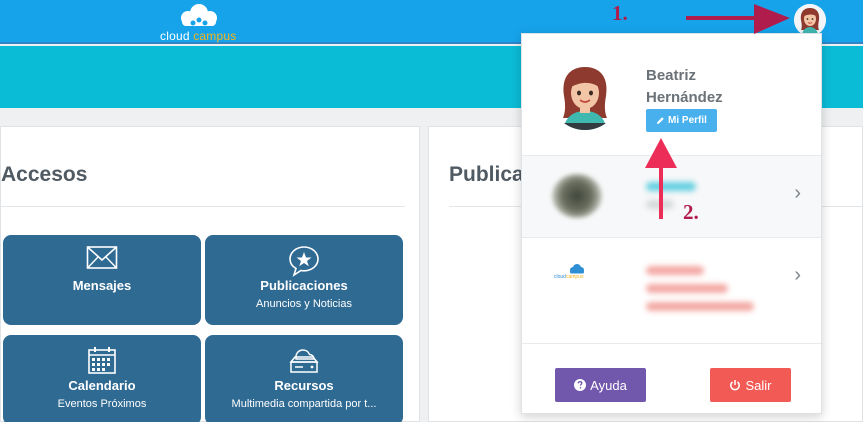 The width and height of the screenshot is (863, 422). Describe the element at coordinates (700, 293) in the screenshot. I see `blurred-school-text` at that location.